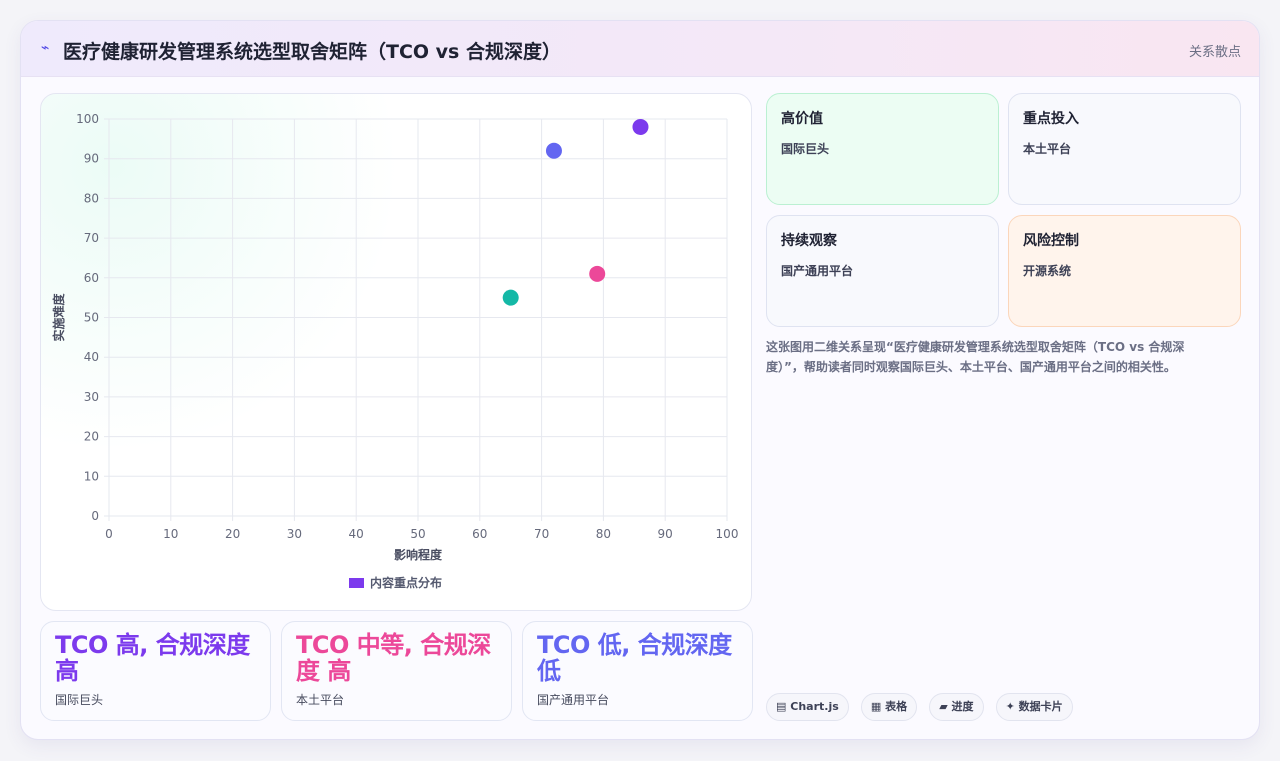 Image resolution: width=1280 pixels, height=761 pixels. What do you see at coordinates (896, 706) in the screenshot?
I see `pill-label: 表格` at bounding box center [896, 706].